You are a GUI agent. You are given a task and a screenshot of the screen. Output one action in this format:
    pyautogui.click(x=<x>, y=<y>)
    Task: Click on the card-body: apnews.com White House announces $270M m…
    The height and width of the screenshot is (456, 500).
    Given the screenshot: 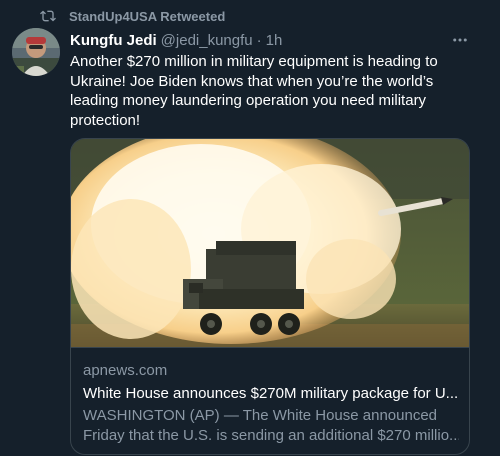 What is the action you would take?
    pyautogui.click(x=271, y=403)
    